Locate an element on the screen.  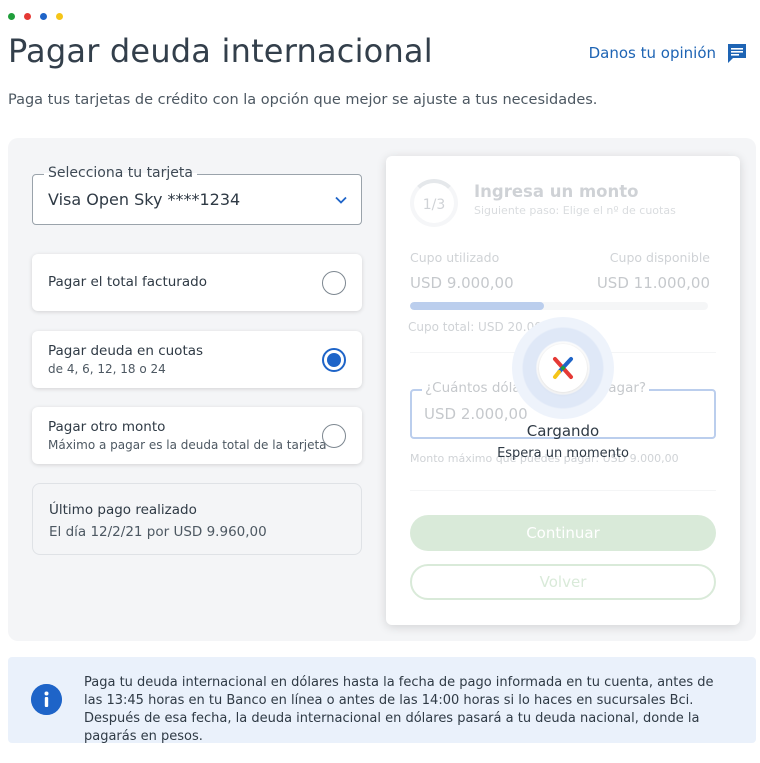
back-button: Volver is located at coordinates (563, 582).